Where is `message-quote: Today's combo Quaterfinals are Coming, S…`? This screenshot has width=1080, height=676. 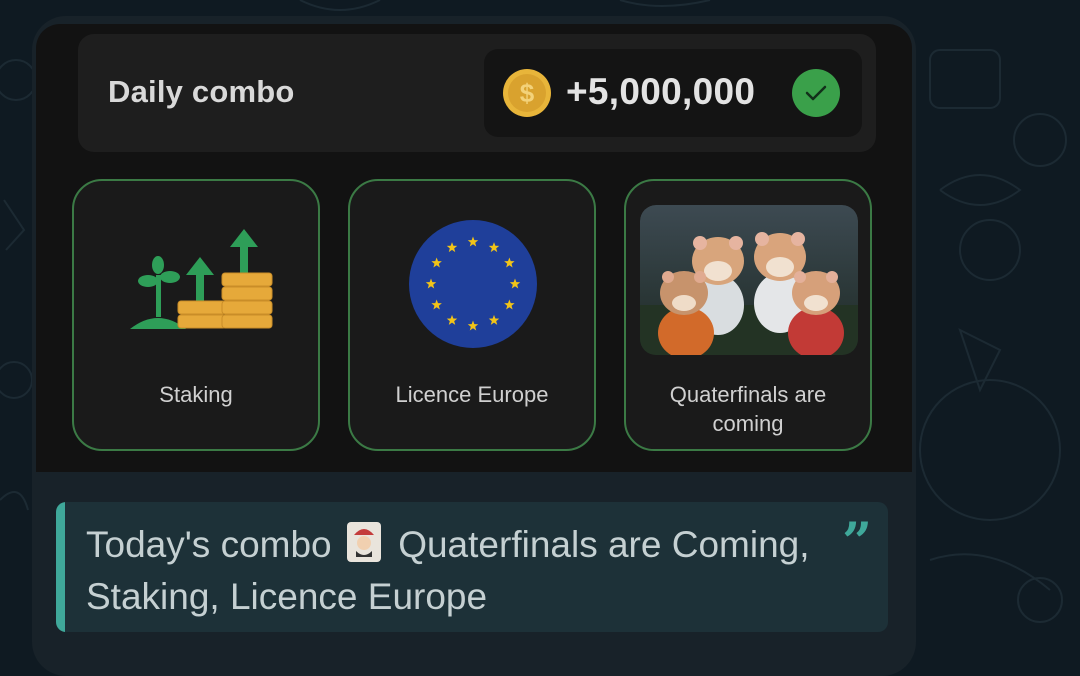 message-quote: Today's combo Quaterfinals are Coming, S… is located at coordinates (472, 567).